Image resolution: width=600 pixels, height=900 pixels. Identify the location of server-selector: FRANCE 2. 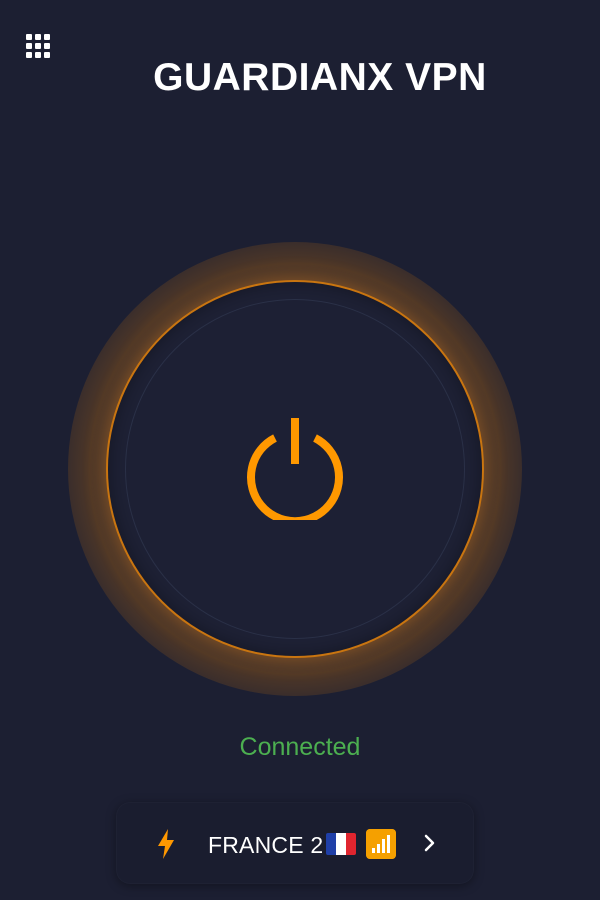
(295, 843).